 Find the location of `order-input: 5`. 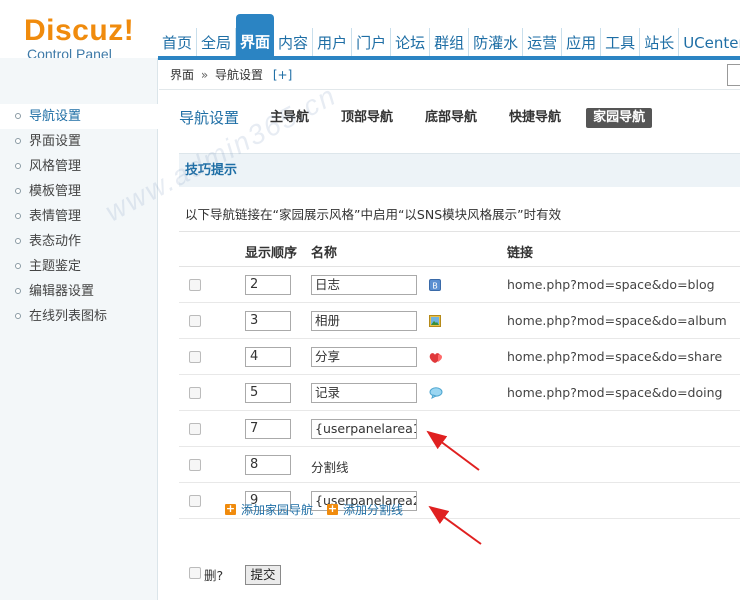

order-input: 5 is located at coordinates (268, 393).